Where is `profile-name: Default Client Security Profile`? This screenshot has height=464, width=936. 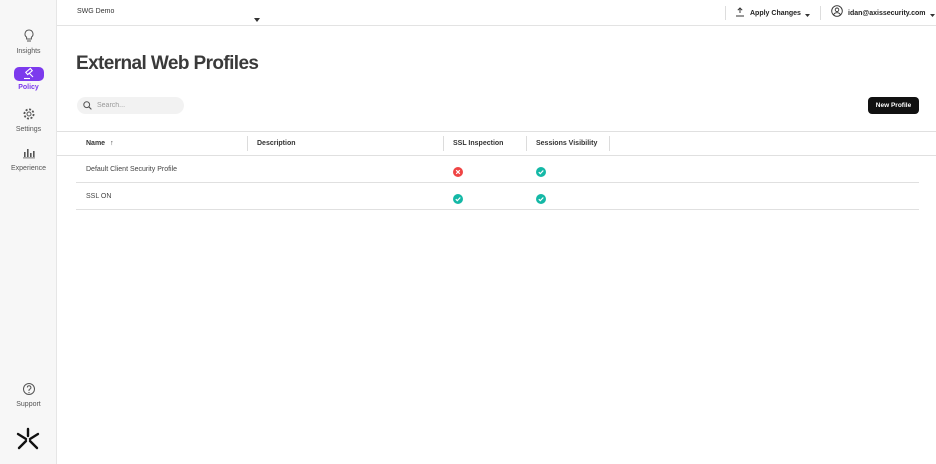 profile-name: Default Client Security Profile is located at coordinates (132, 169).